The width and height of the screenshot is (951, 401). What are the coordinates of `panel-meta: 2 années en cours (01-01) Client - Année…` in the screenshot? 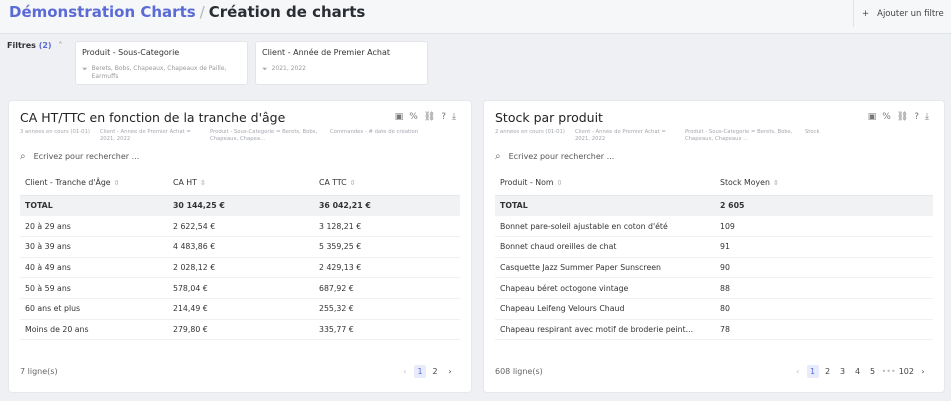 It's located at (714, 137).